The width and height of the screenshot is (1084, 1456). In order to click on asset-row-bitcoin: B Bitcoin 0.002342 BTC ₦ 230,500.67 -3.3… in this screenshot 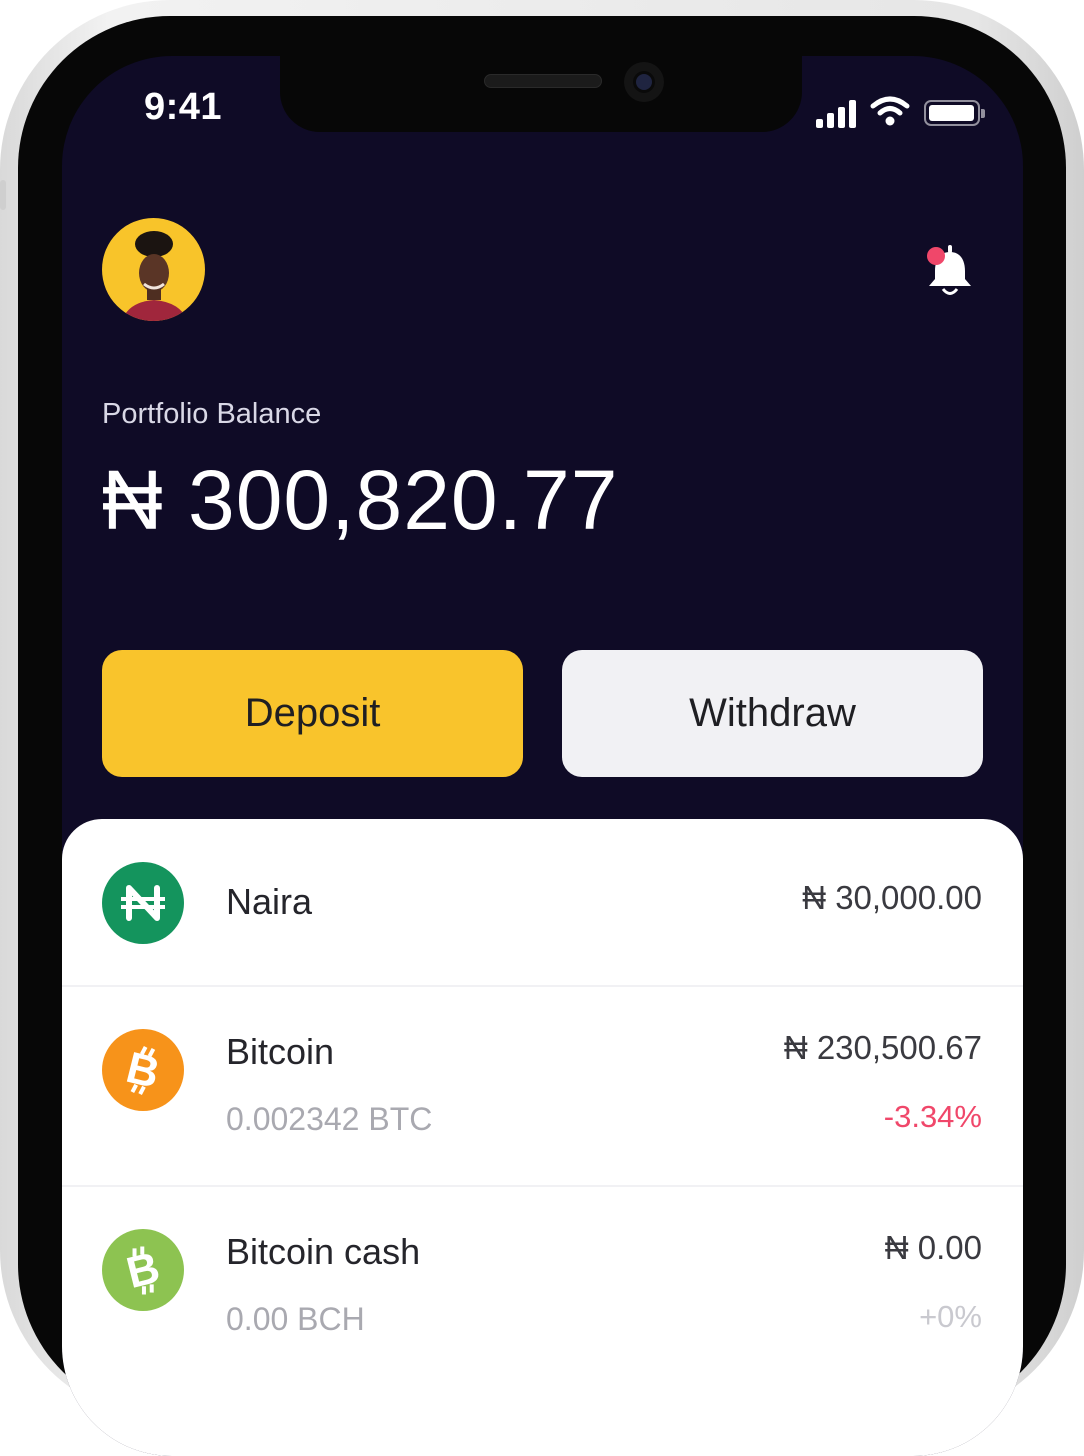, I will do `click(542, 1086)`.